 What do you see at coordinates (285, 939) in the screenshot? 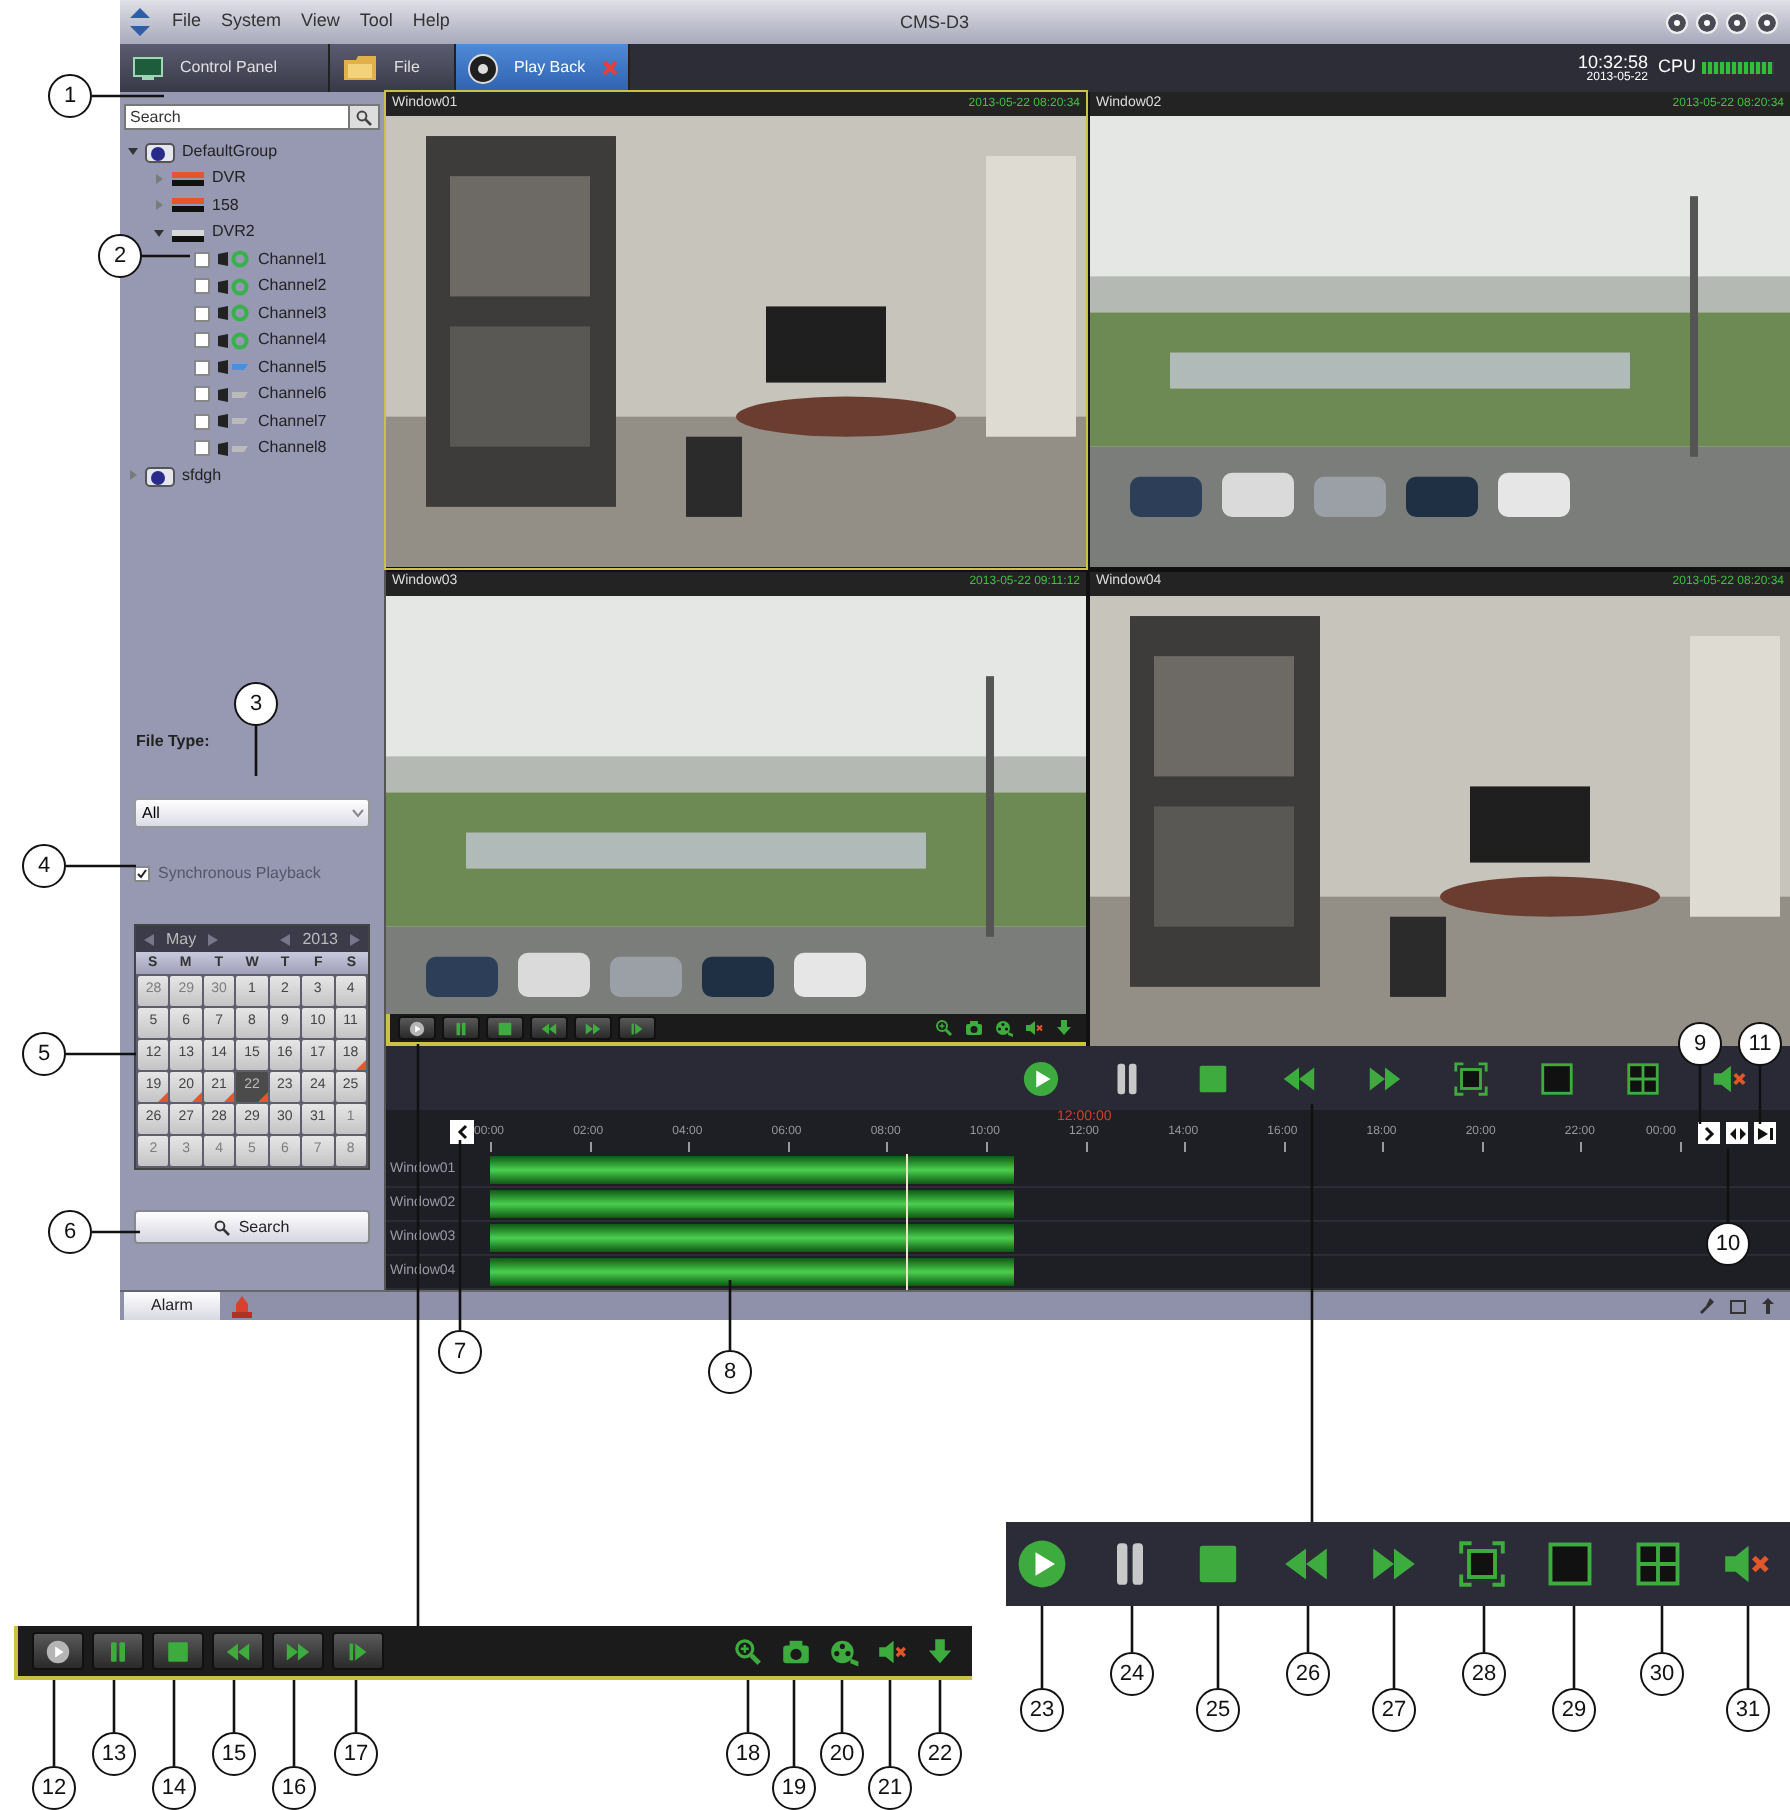
I see `previous-year-button` at bounding box center [285, 939].